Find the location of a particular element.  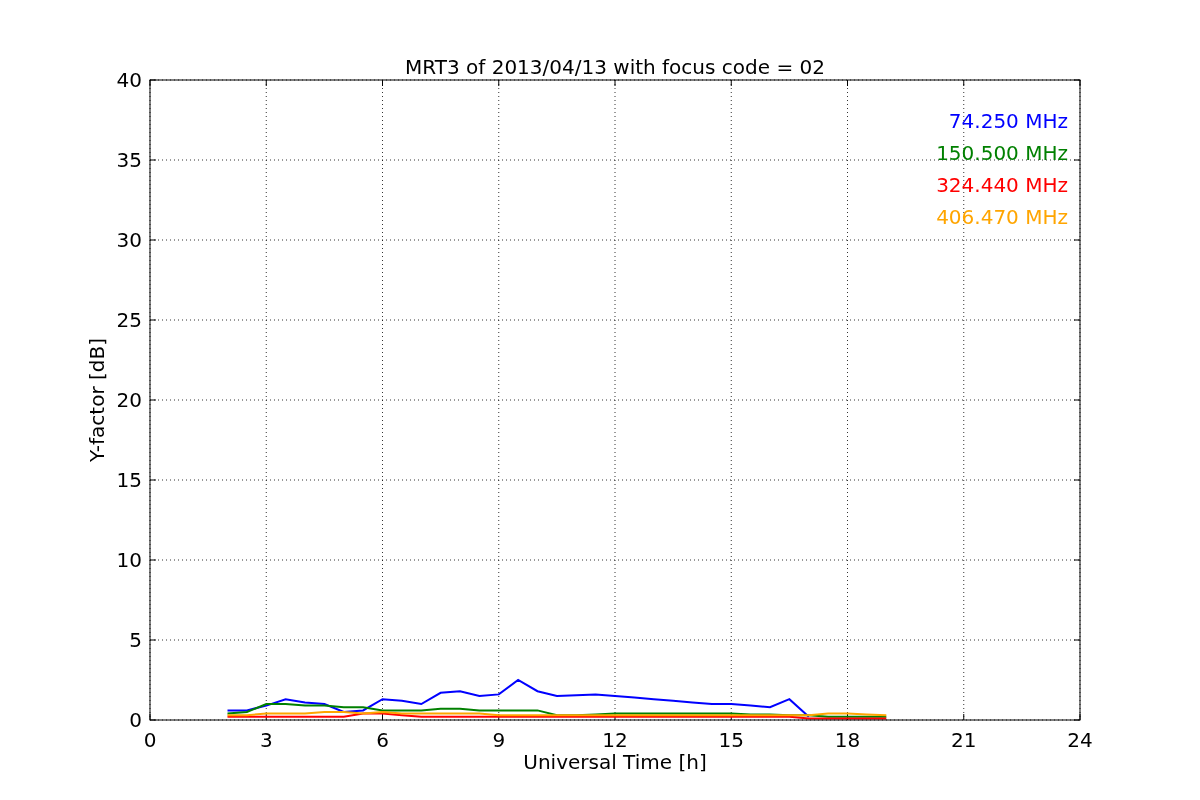

y-tick-label: 35 is located at coordinates (129, 160).